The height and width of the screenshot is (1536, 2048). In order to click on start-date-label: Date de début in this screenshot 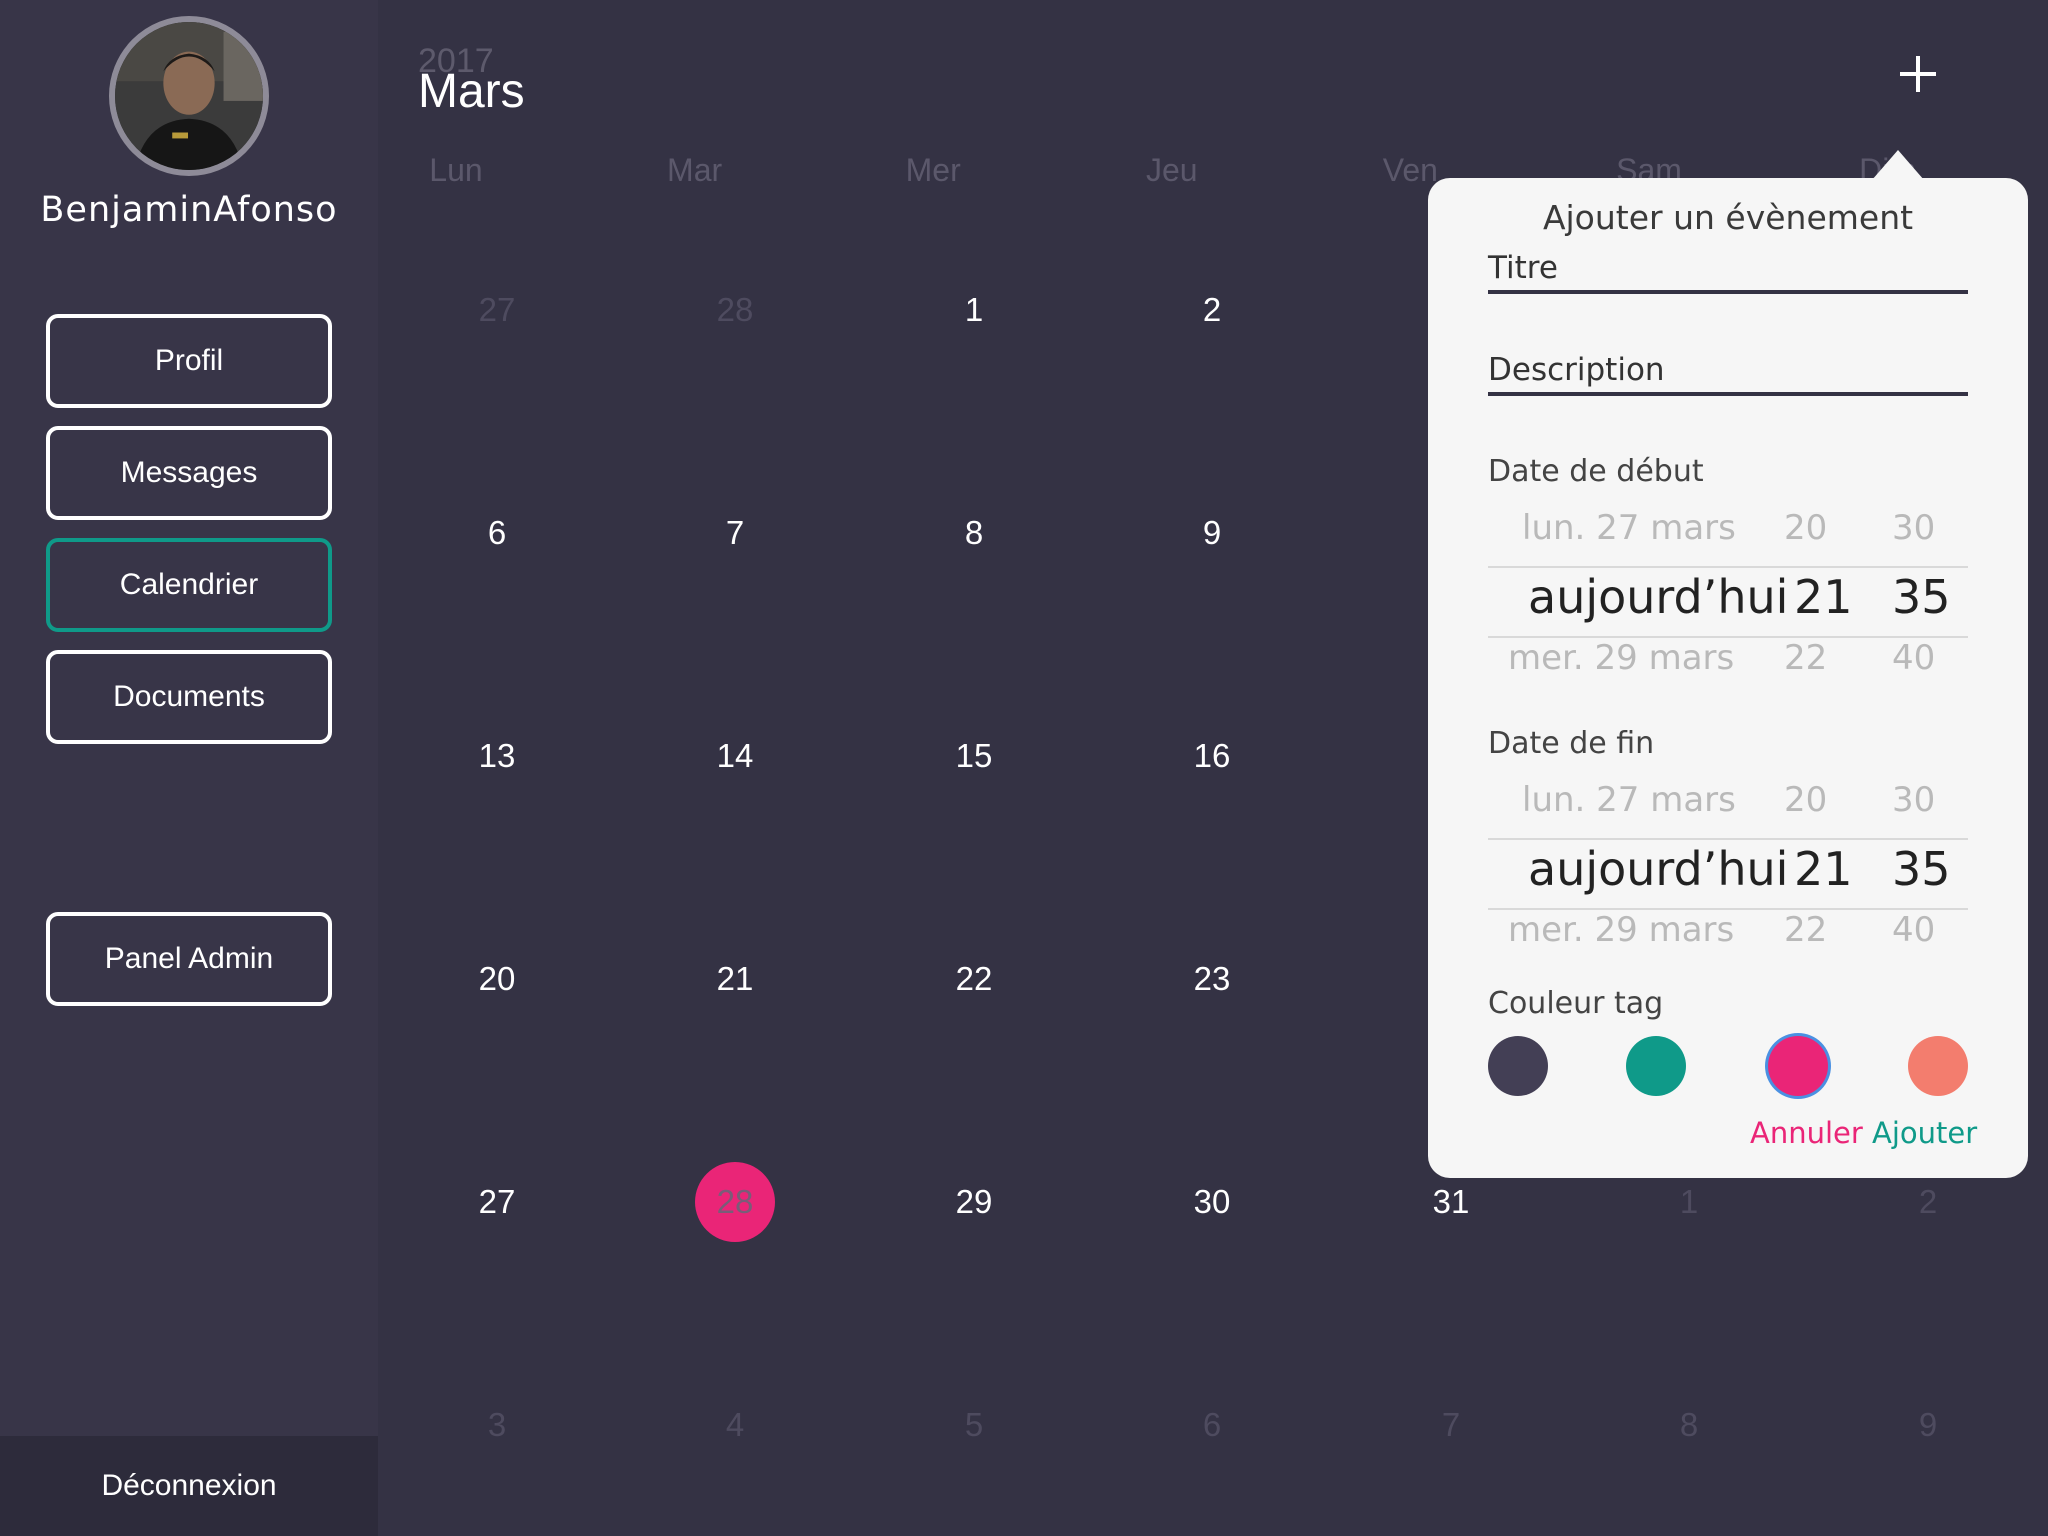, I will do `click(1596, 471)`.